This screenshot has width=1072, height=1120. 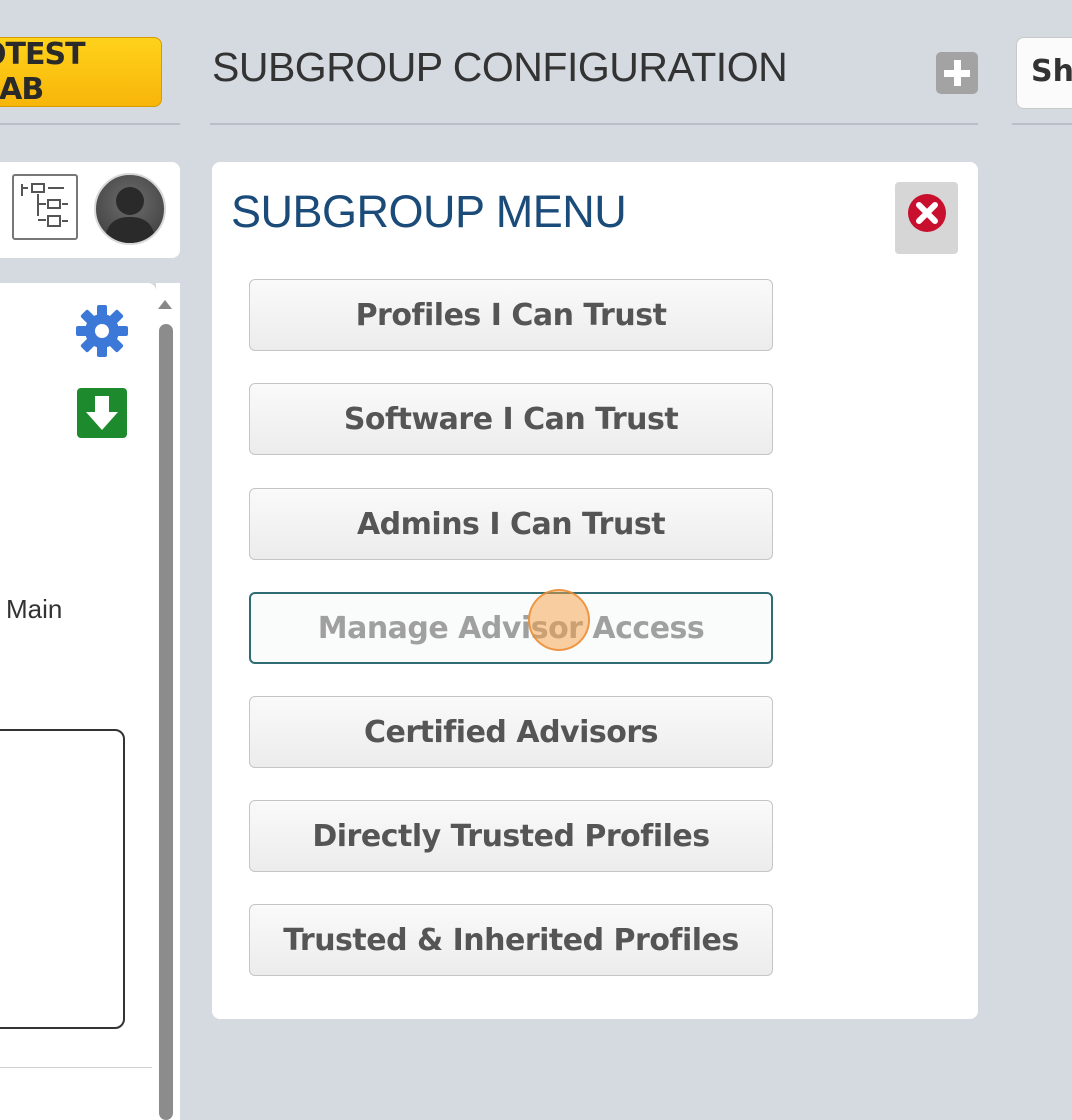 I want to click on trusted-inherited-profiles-button: Trusted & Inherited Profiles, so click(x=511, y=940).